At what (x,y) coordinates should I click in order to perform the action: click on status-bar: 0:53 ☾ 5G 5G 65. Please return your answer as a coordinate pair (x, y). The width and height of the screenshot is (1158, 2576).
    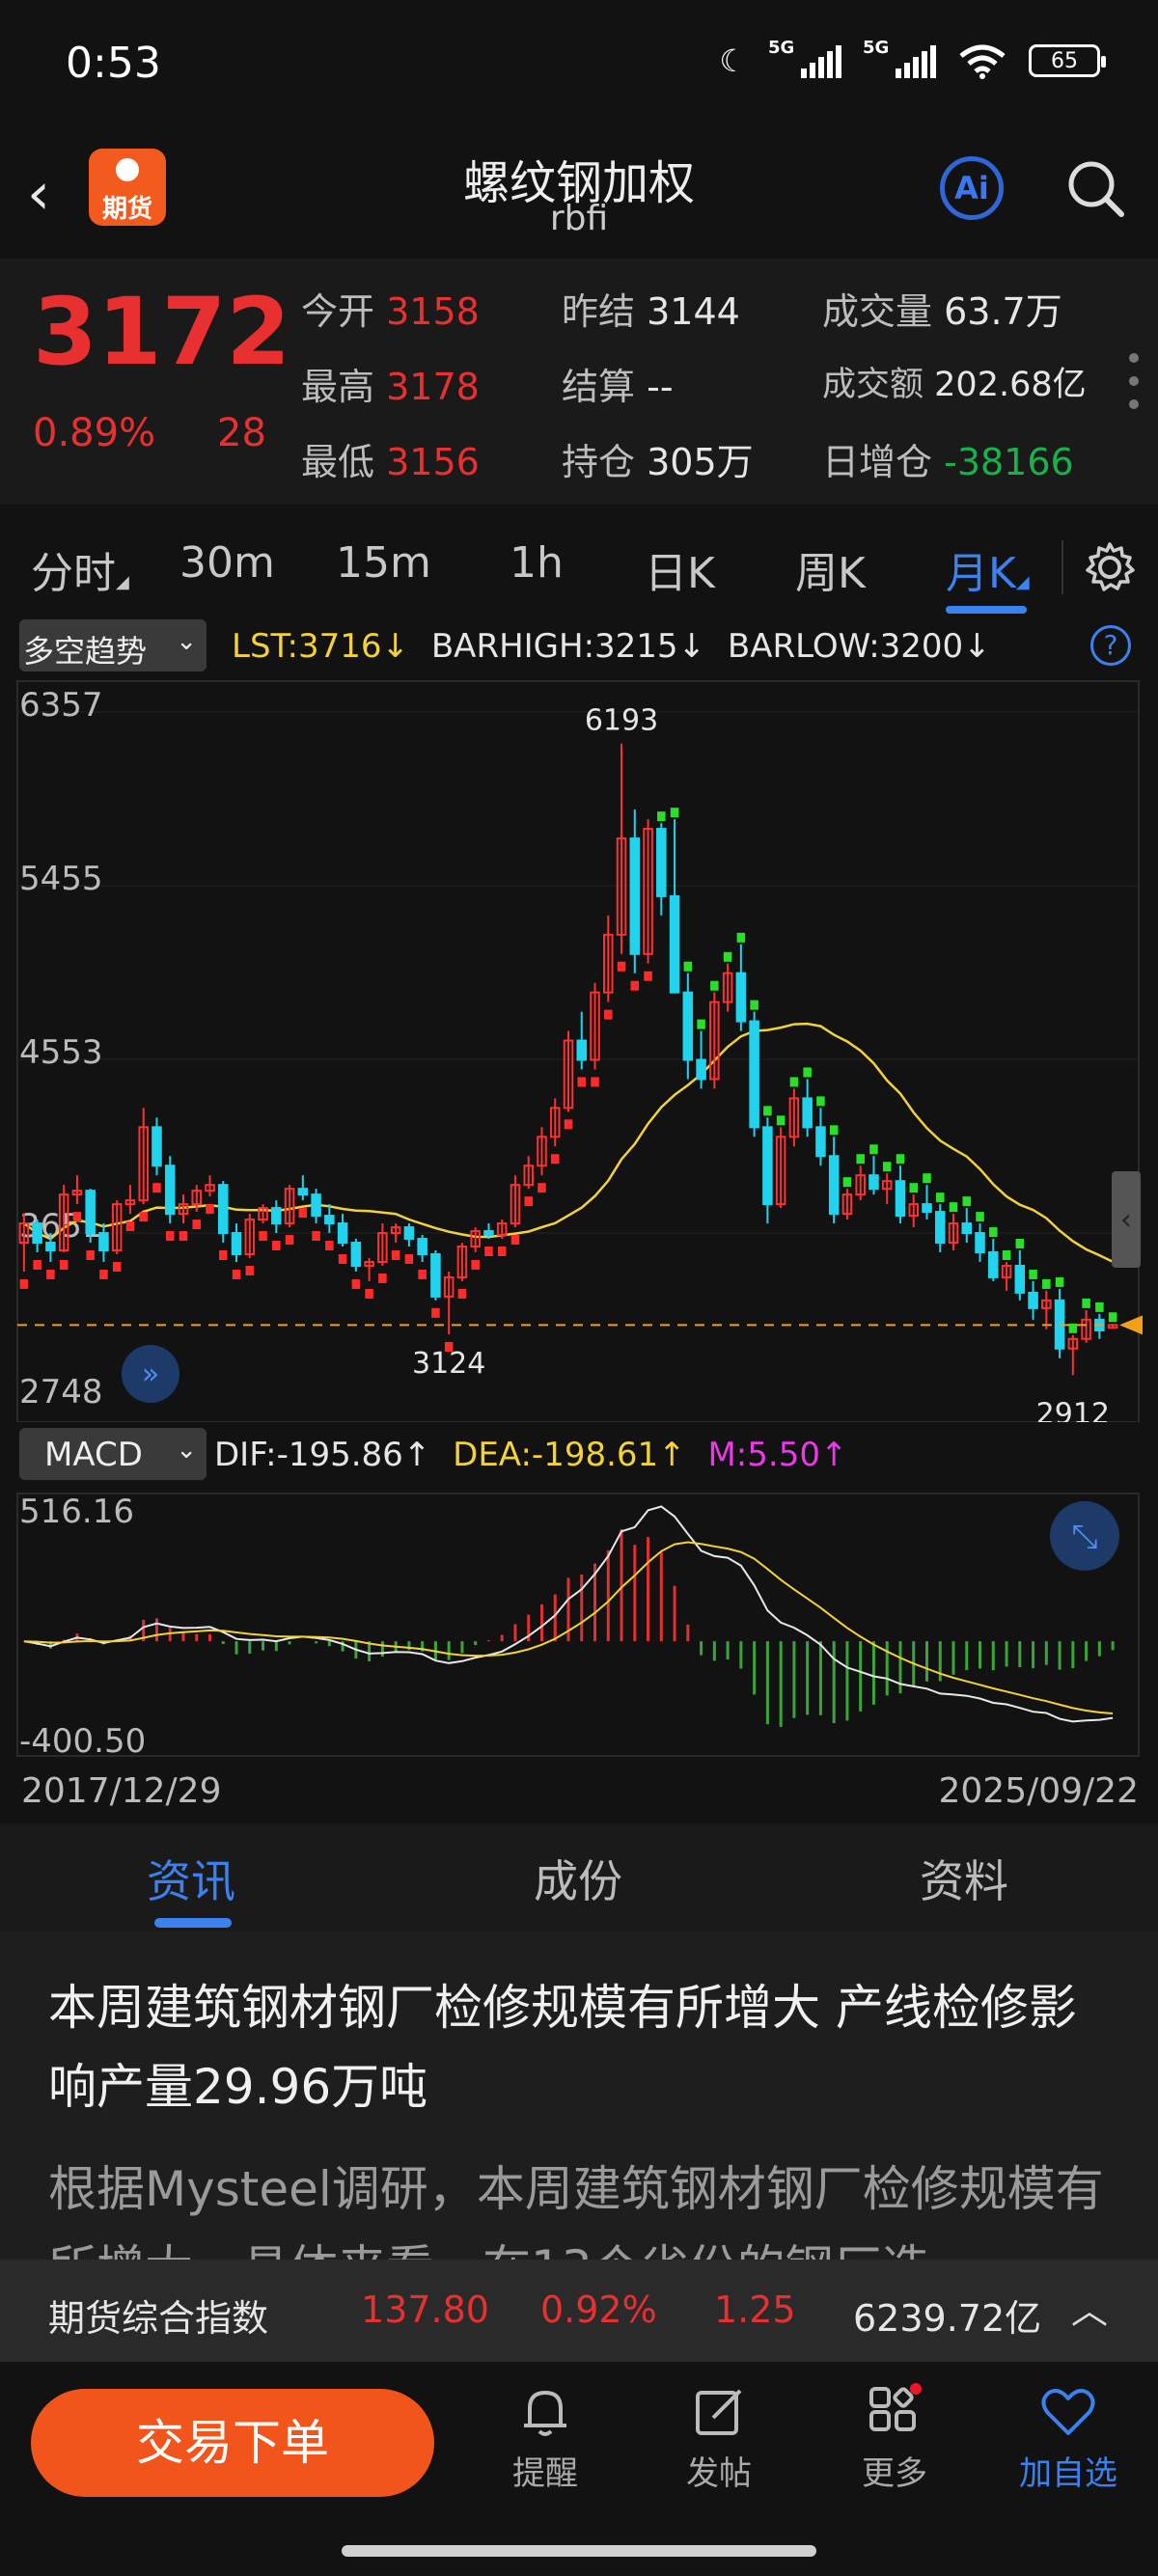
    Looking at the image, I should click on (579, 67).